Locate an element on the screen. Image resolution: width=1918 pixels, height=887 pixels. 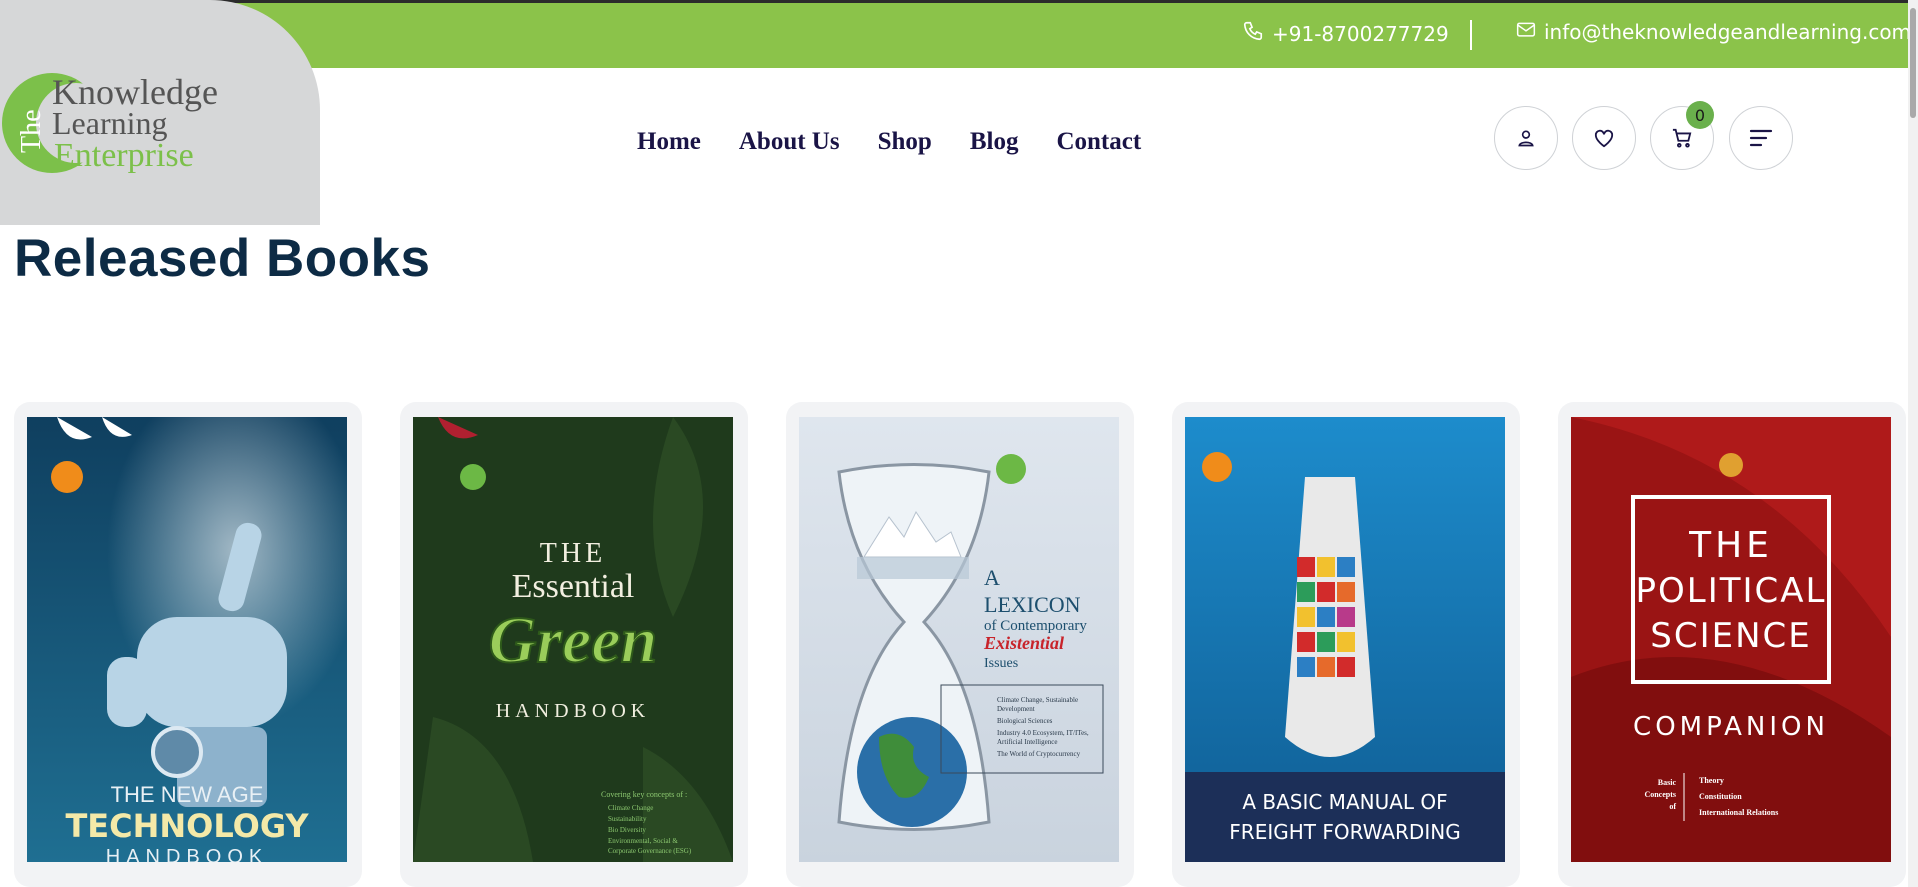
svg-text: TECHNOLOGY is located at coordinates (187, 826).